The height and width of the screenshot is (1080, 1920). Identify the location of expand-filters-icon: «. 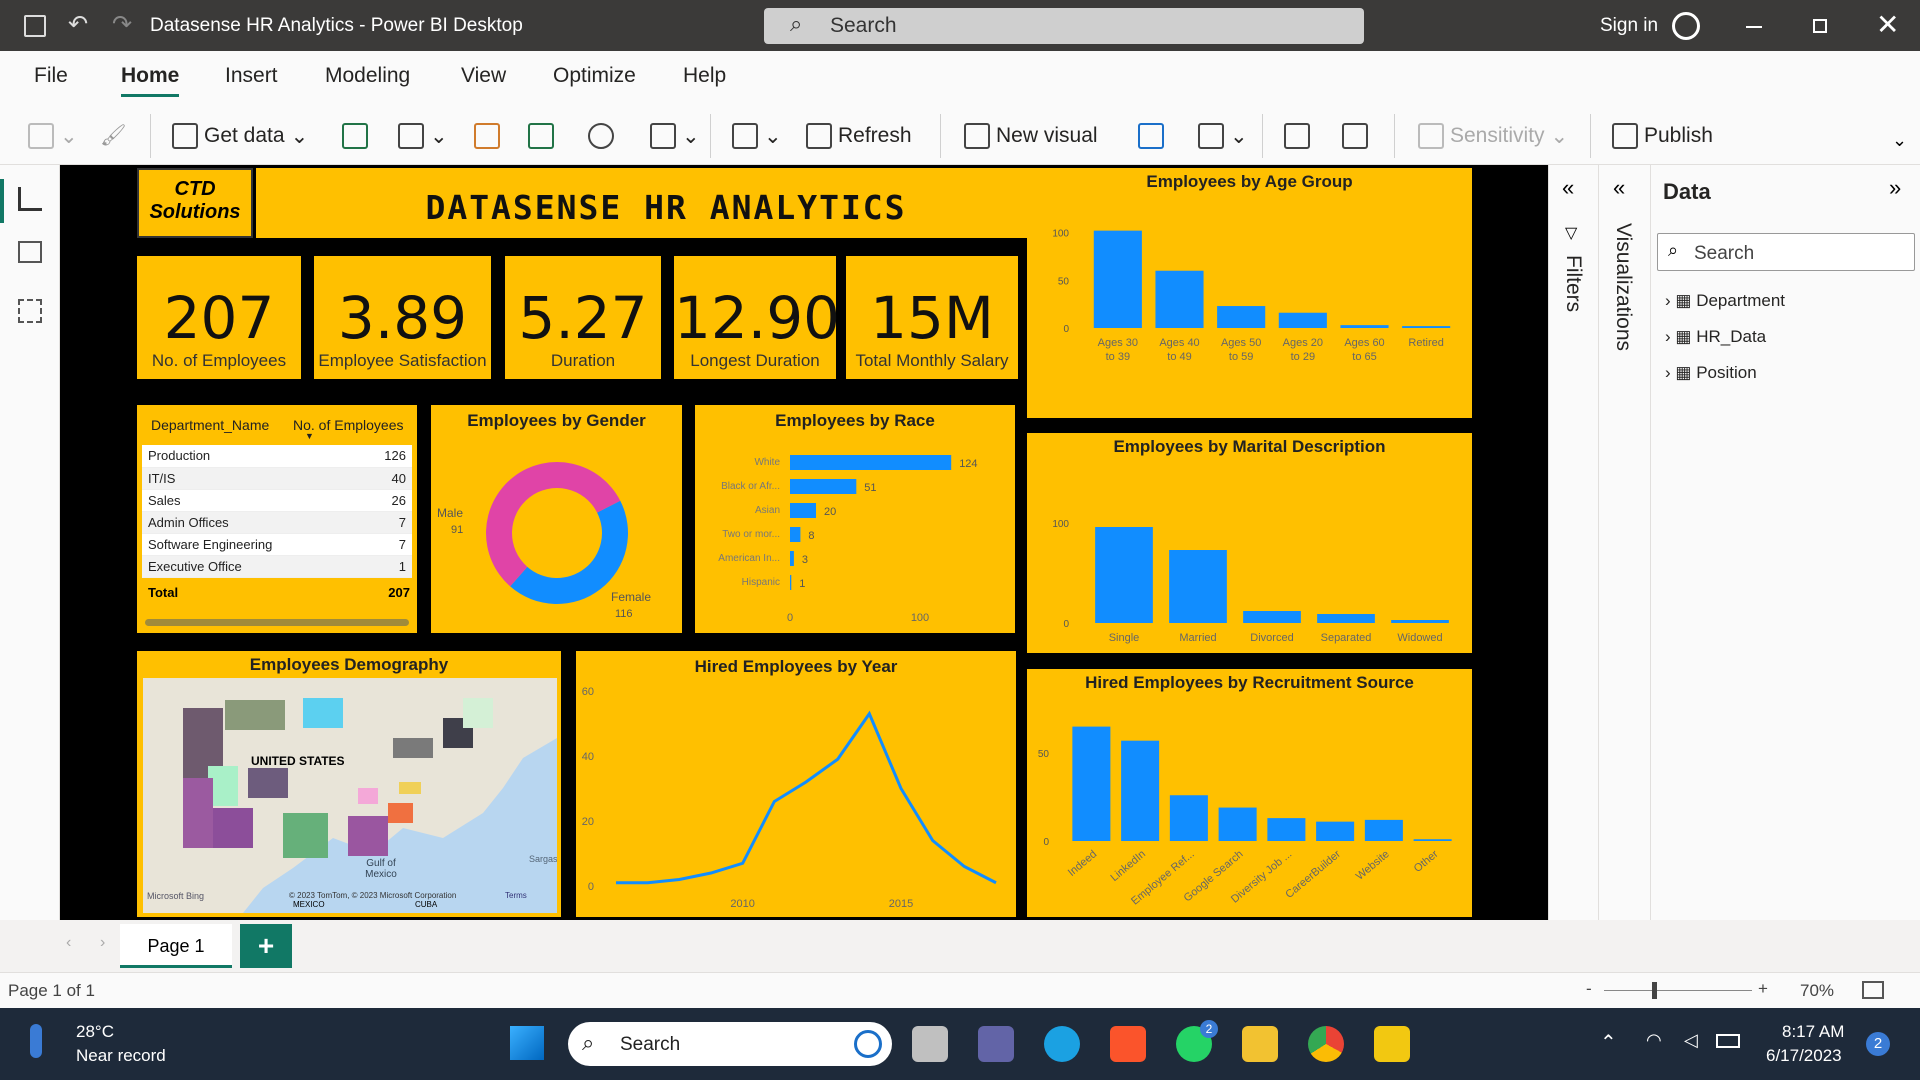
(1568, 188).